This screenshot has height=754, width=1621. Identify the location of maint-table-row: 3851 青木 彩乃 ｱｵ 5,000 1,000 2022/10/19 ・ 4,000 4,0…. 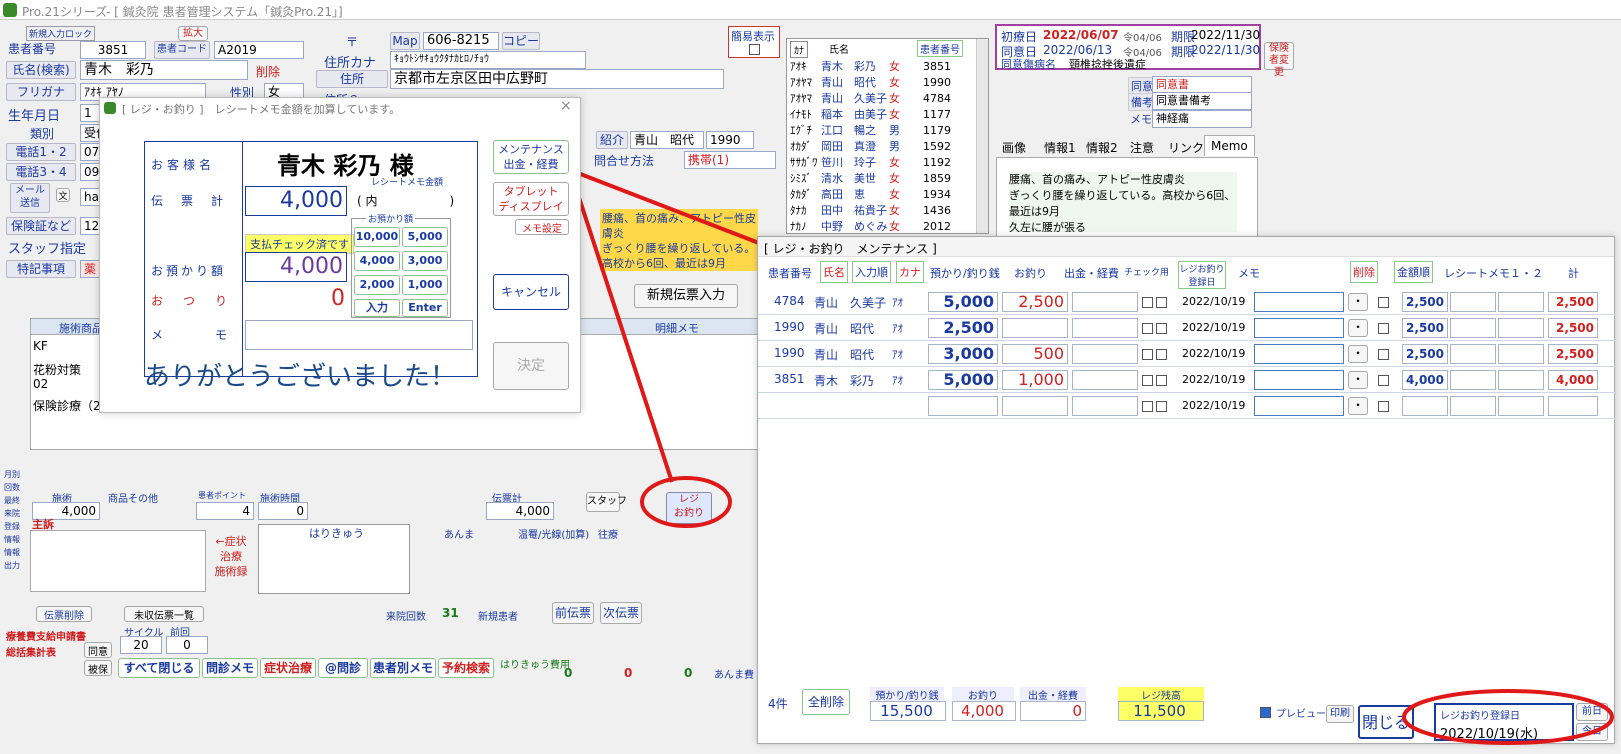
(1187, 380).